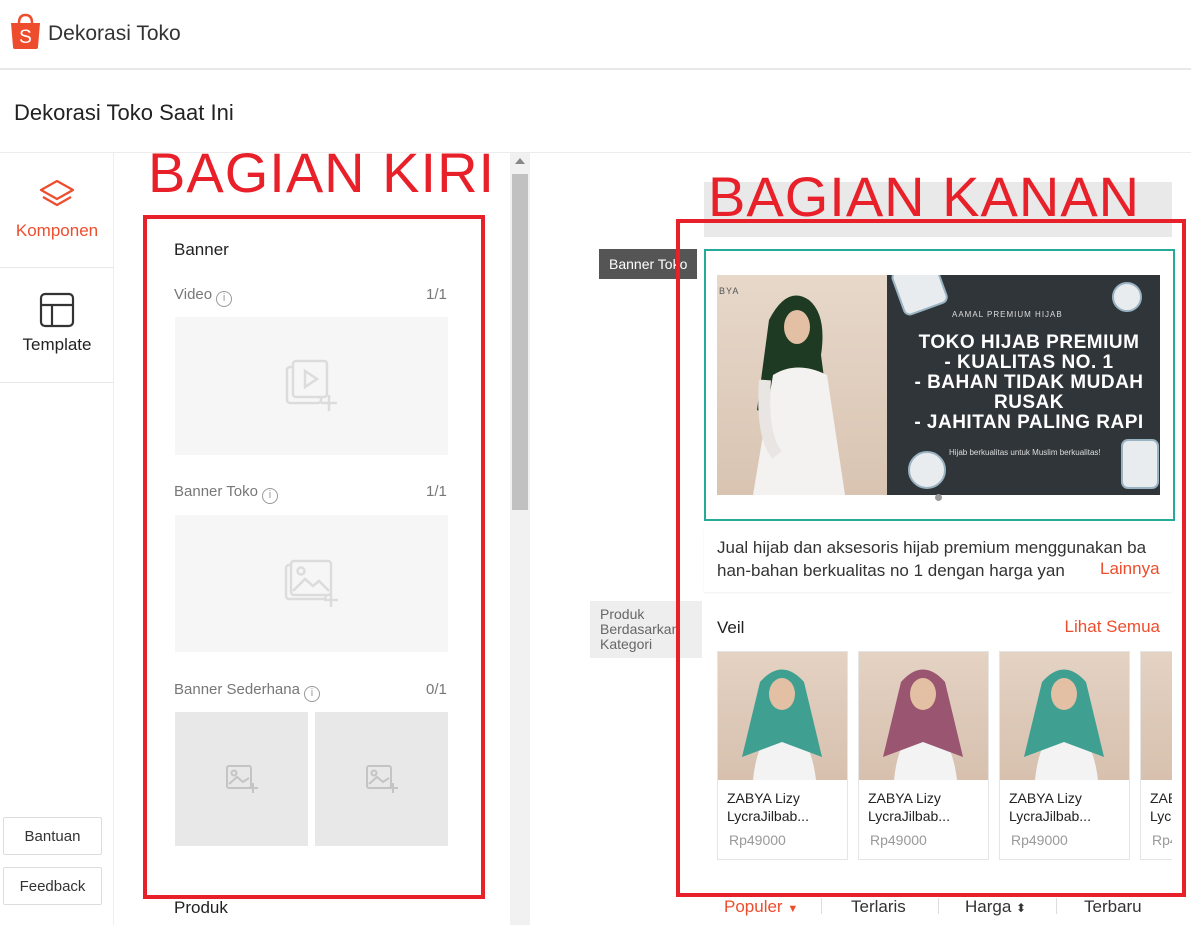 Image resolution: width=1191 pixels, height=925 pixels. What do you see at coordinates (52, 886) in the screenshot?
I see `feedback-button: Feedback` at bounding box center [52, 886].